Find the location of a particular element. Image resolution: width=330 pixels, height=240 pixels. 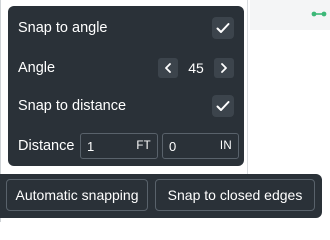

distance-inches-unit: IN is located at coordinates (225, 146).